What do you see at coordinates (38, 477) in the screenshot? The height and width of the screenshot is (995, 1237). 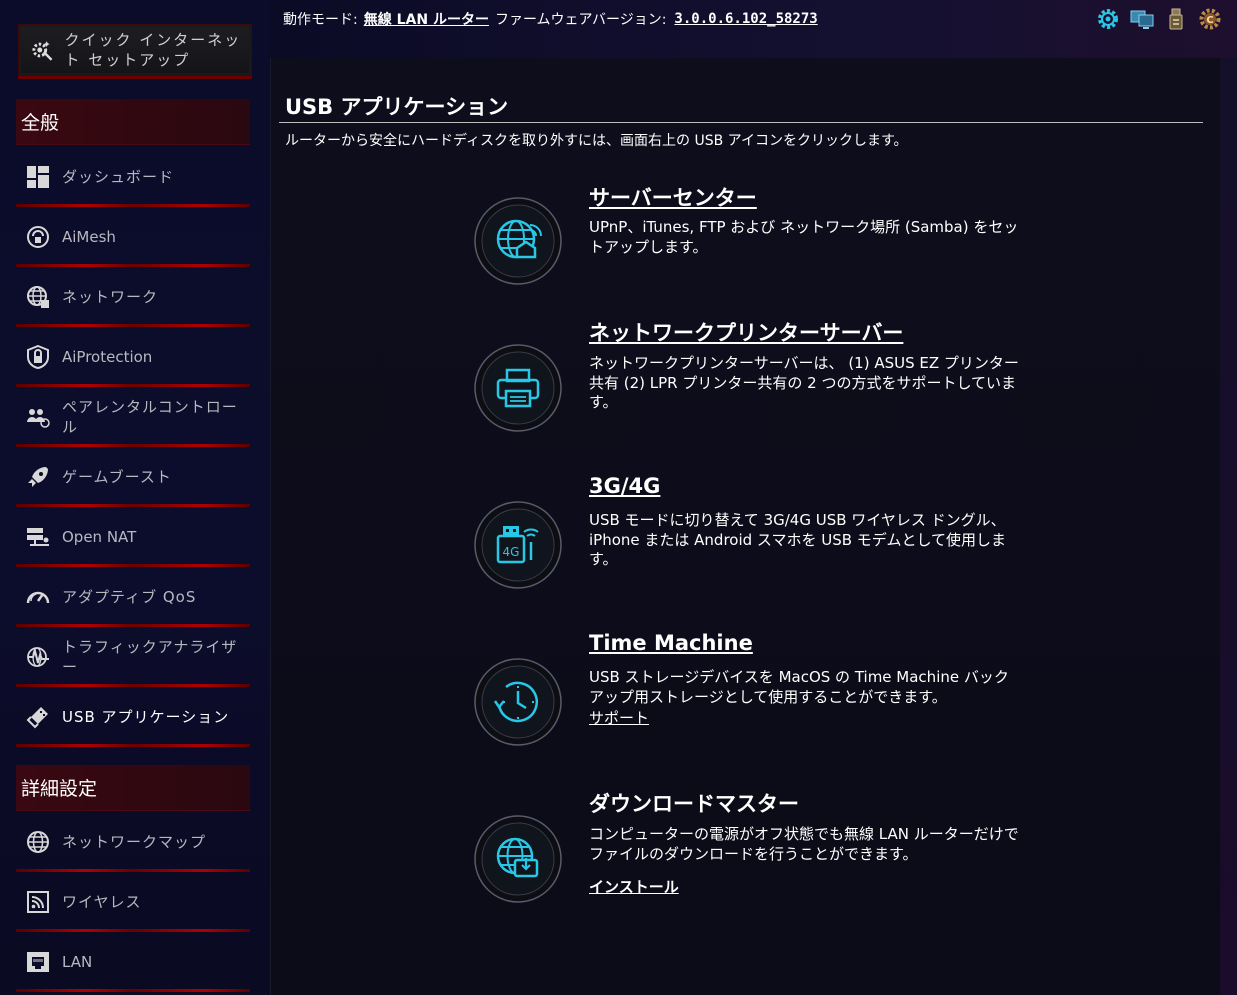 I see `rocket-icon` at bounding box center [38, 477].